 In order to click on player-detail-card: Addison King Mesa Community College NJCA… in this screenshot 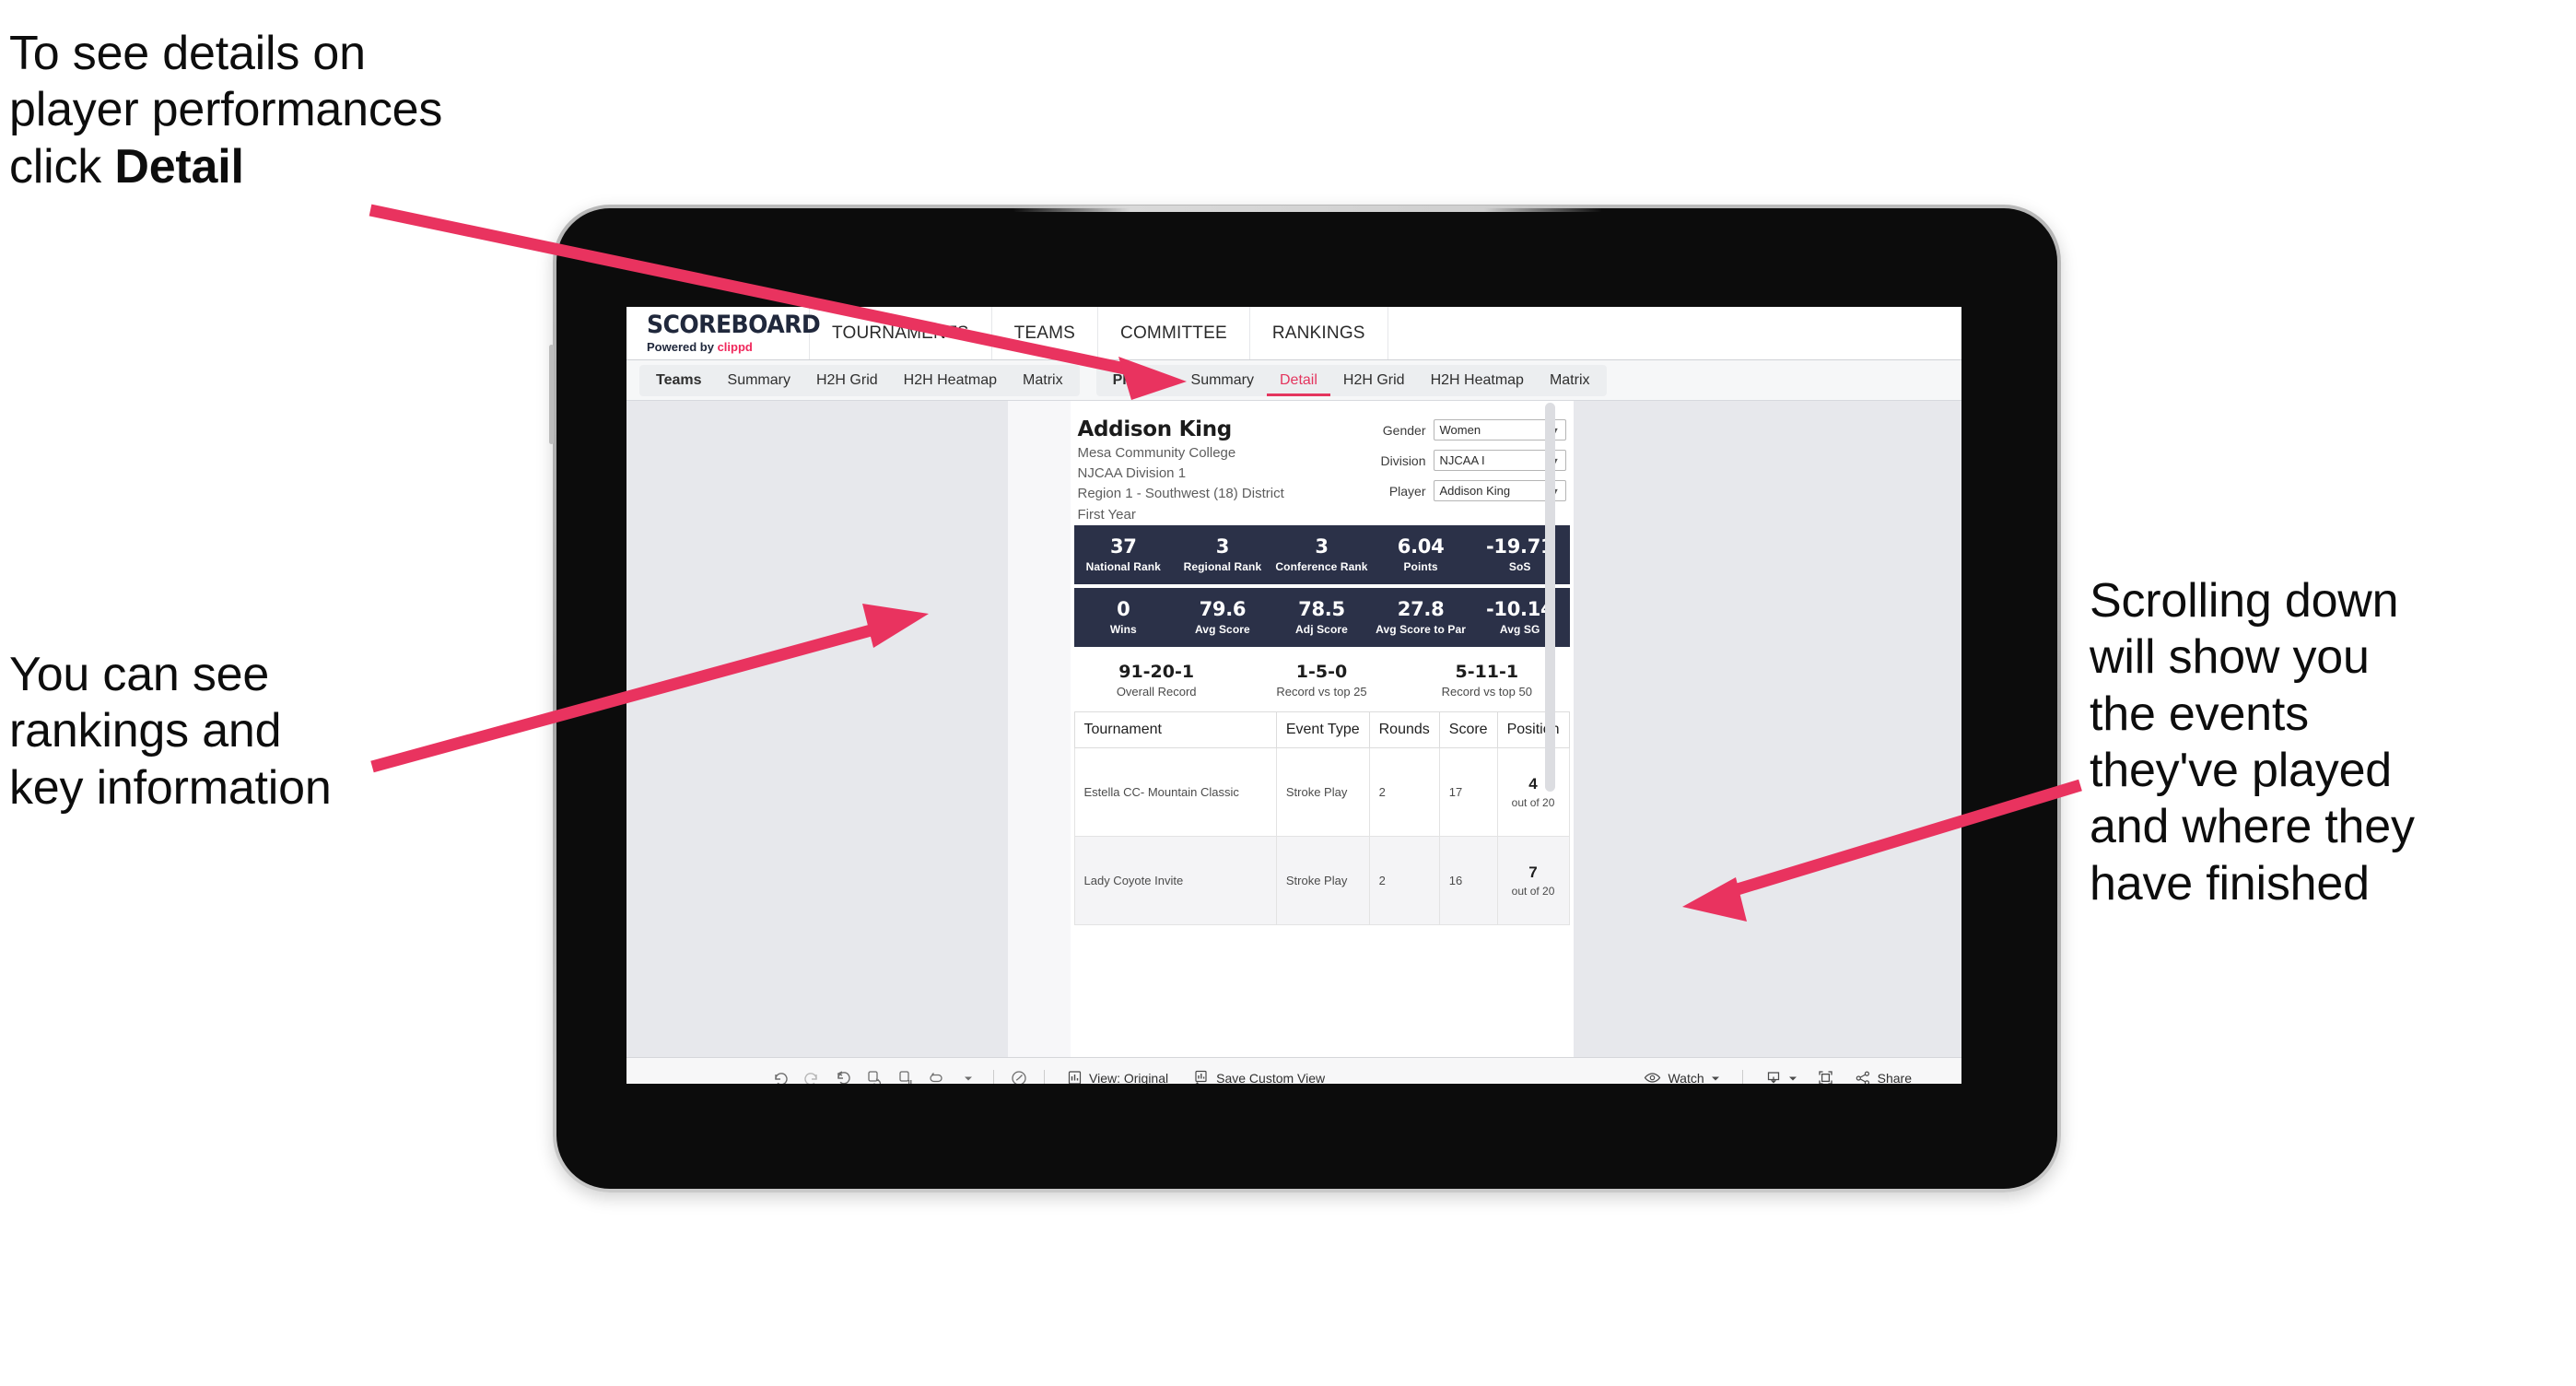, I will do `click(1322, 729)`.